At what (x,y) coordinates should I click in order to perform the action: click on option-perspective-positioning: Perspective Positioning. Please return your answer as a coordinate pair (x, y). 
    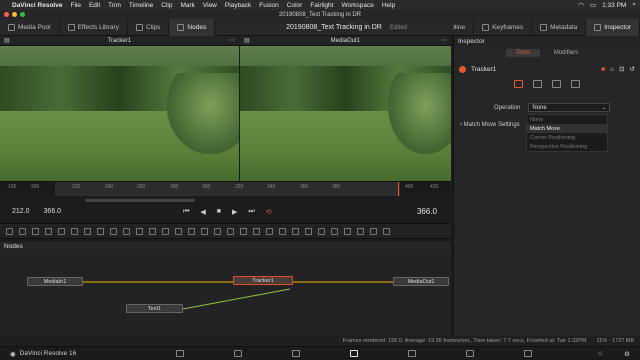
    Looking at the image, I should click on (567, 146).